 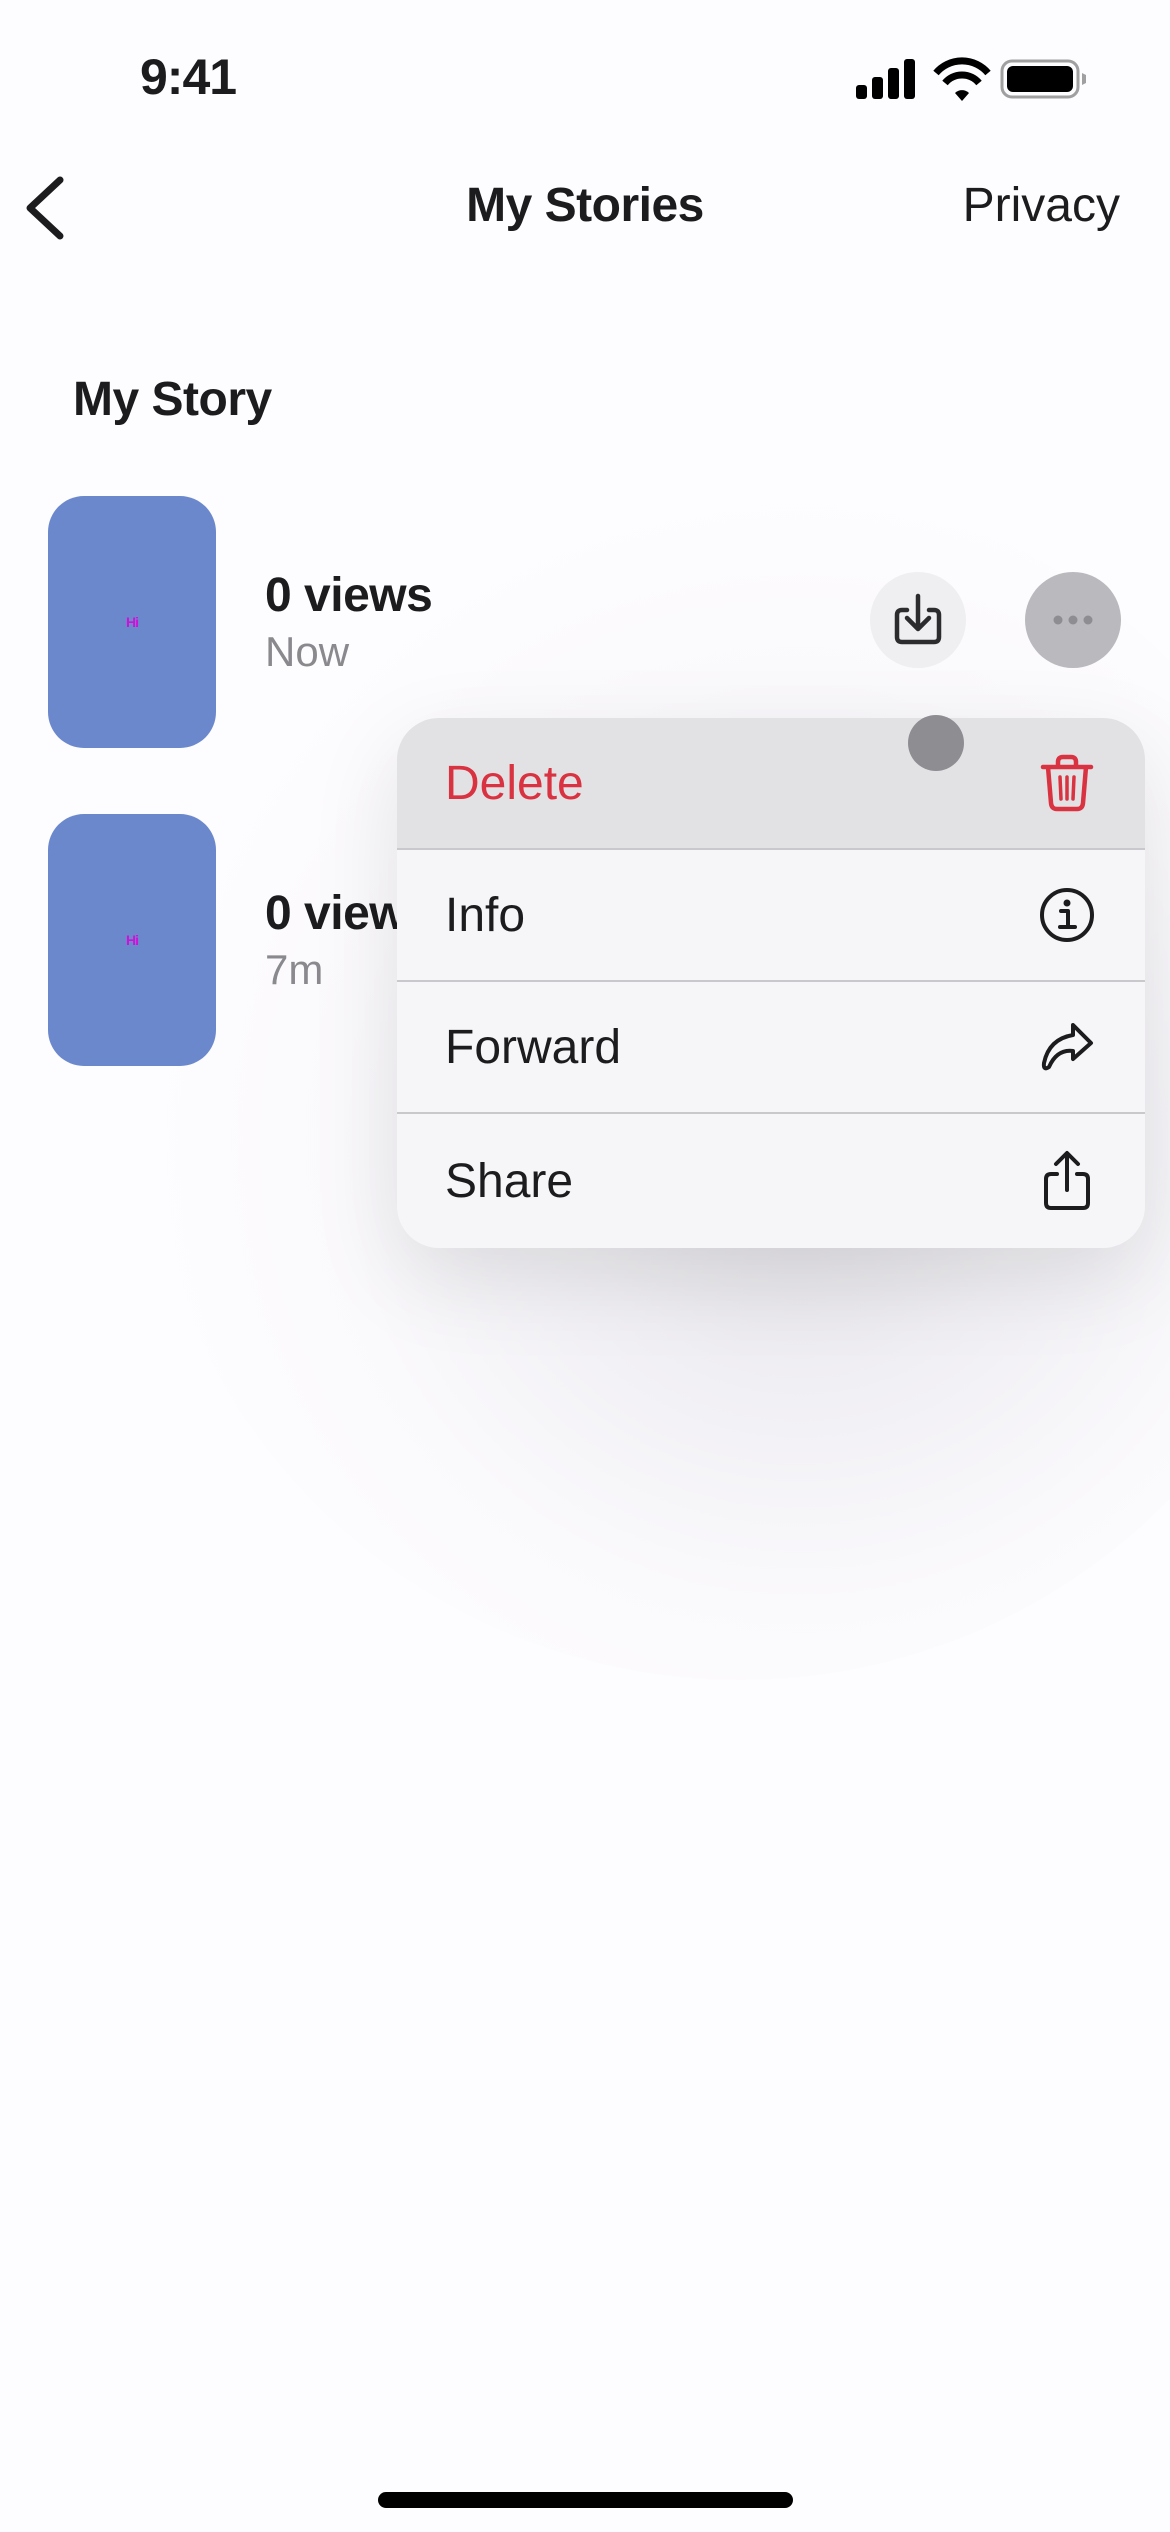 I want to click on wifi-icon, so click(x=962, y=79).